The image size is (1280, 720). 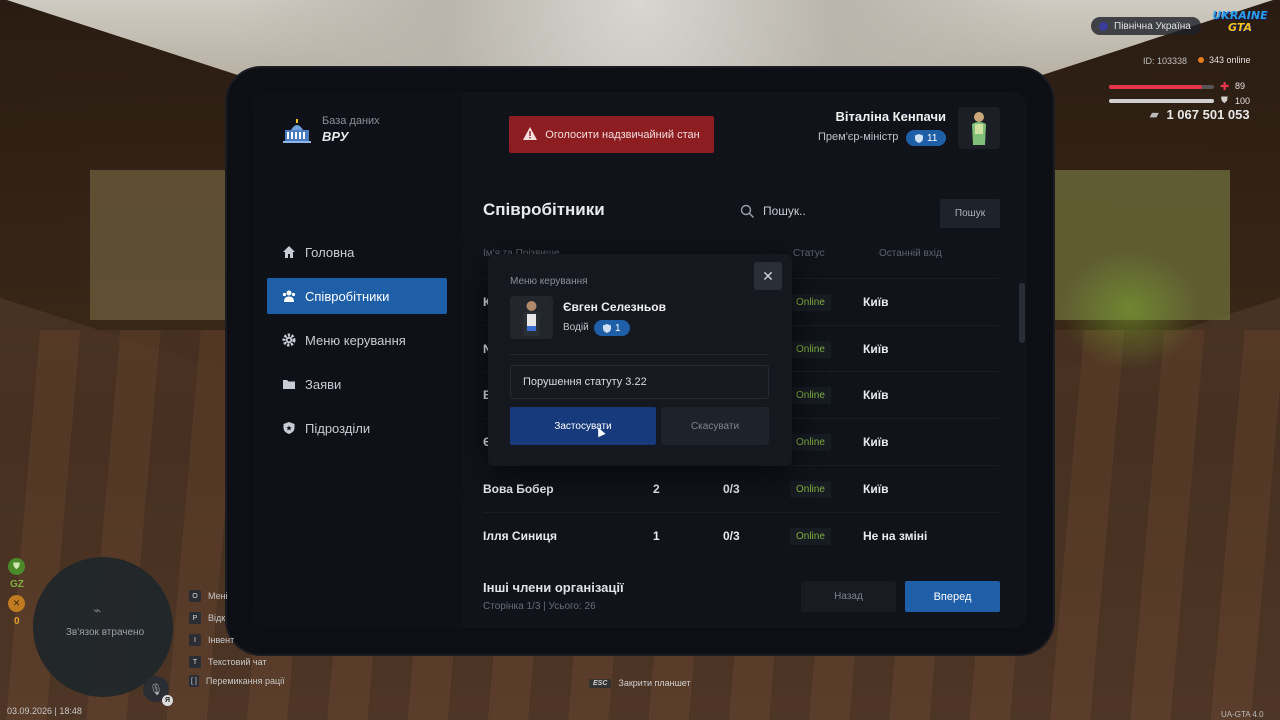 What do you see at coordinates (1161, 87) in the screenshot?
I see `health-bar` at bounding box center [1161, 87].